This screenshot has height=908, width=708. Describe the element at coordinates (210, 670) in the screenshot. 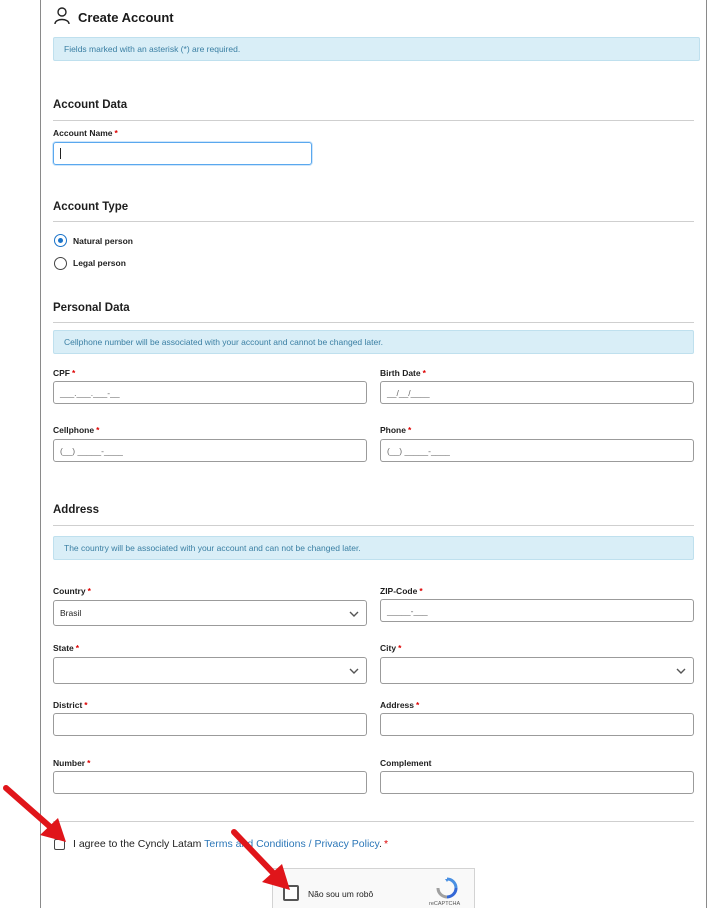

I see `state-select` at that location.